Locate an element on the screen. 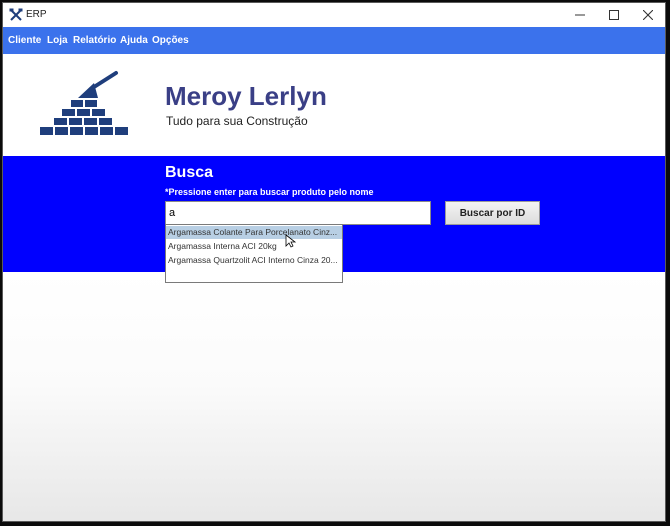  company-slogan: Tudo para sua Construção is located at coordinates (237, 121).